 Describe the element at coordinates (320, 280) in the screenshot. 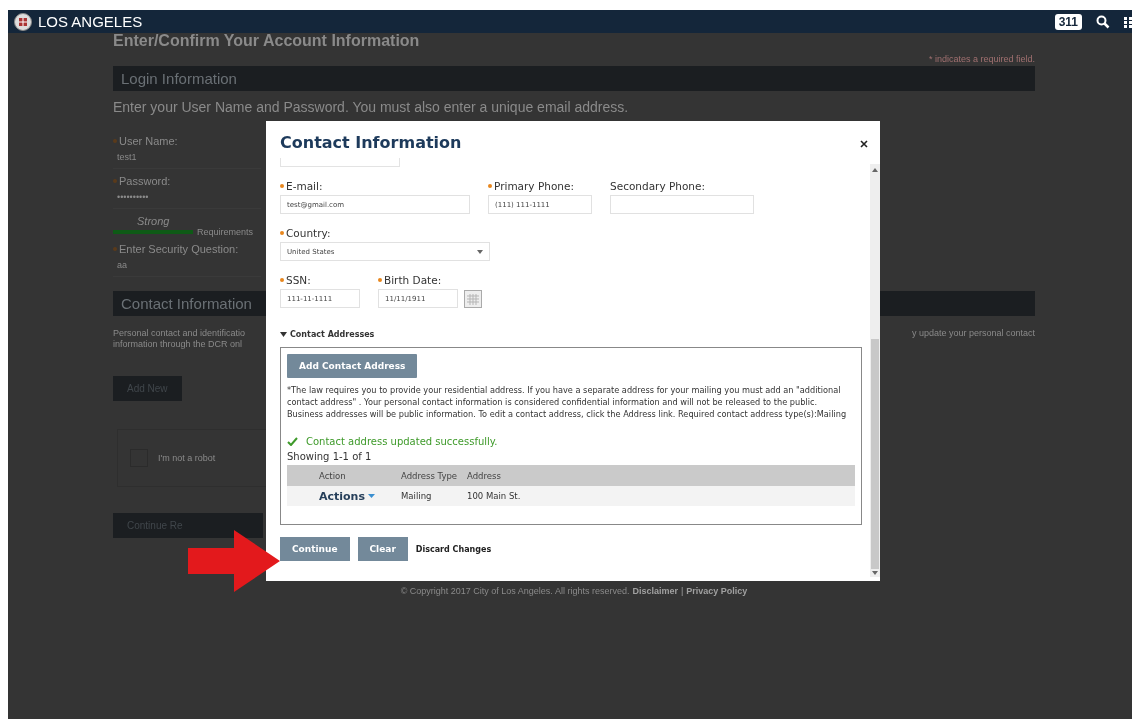

I see `field-label: SSN:` at that location.